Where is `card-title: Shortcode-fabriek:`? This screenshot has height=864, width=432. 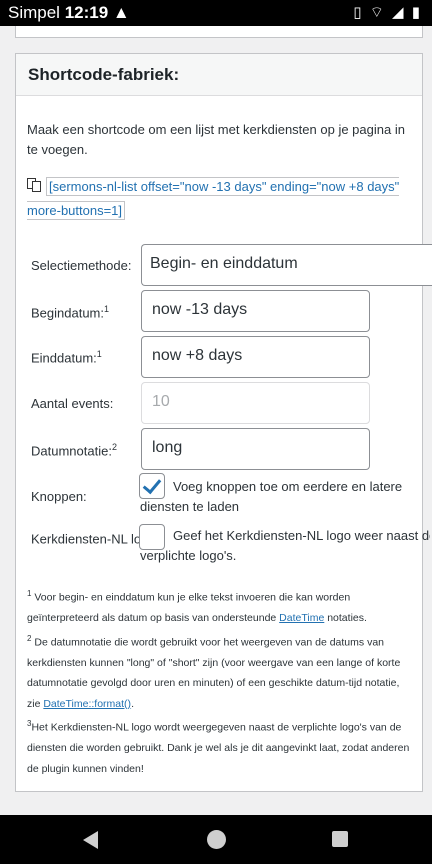
card-title: Shortcode-fabriek: is located at coordinates (219, 75).